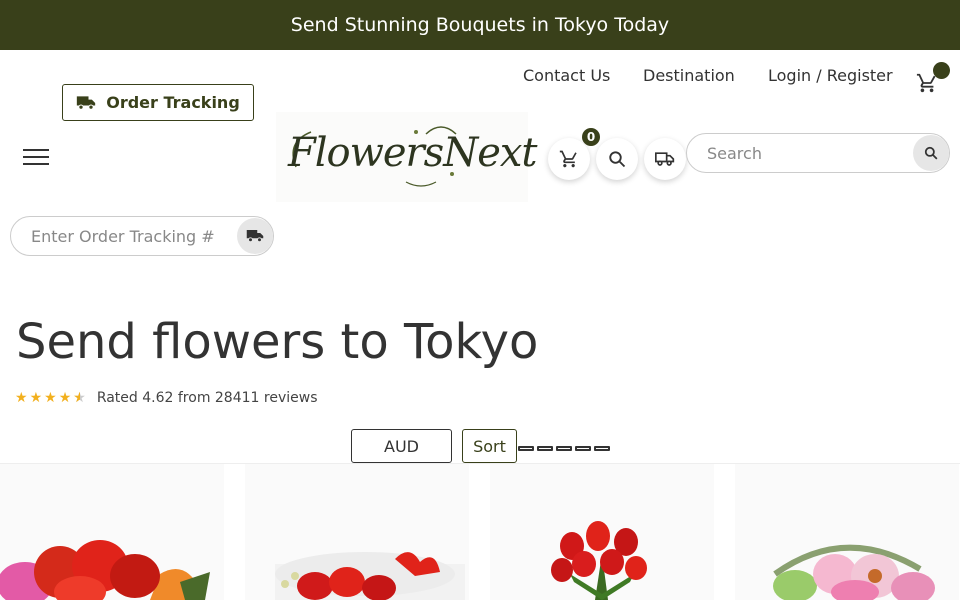 This screenshot has height=600, width=960. Describe the element at coordinates (489, 446) in the screenshot. I see `sort-button: Sort` at that location.